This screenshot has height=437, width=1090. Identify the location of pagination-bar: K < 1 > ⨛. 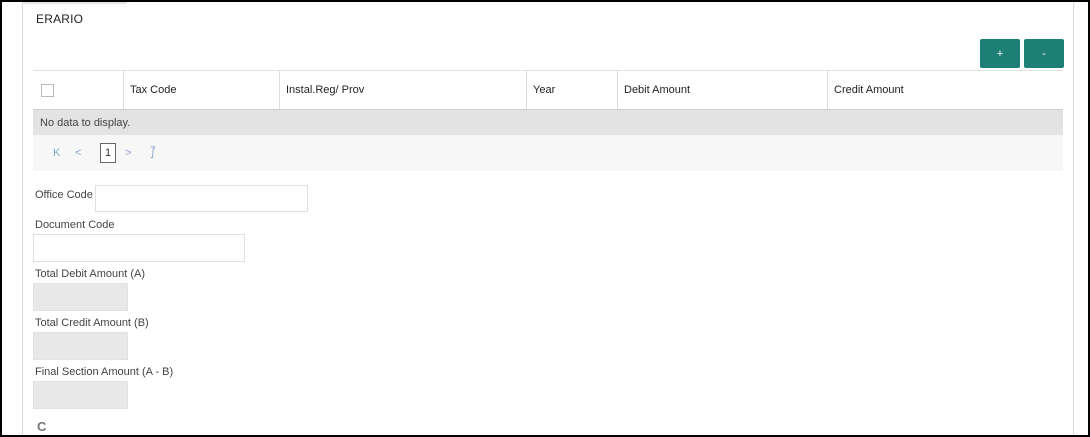
(548, 153).